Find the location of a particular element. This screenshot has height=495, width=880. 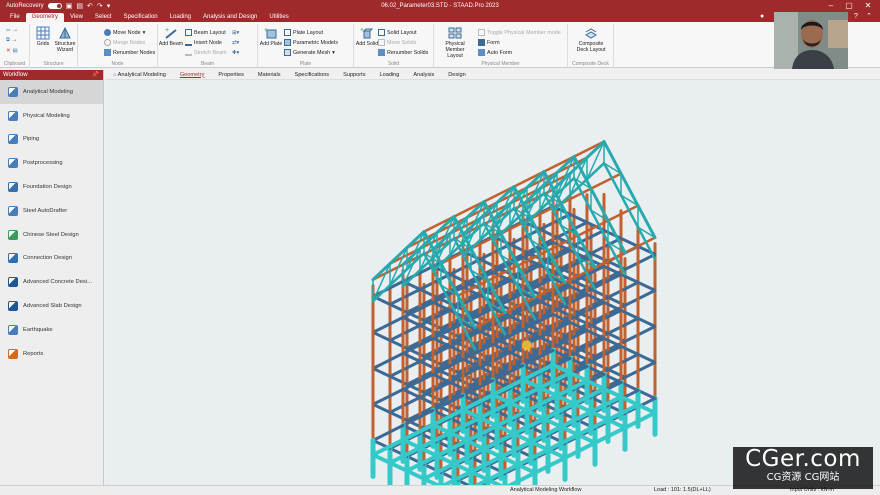

view-tab-analytical-modeling: ⌂ Analytical Modeling is located at coordinates (139, 75).